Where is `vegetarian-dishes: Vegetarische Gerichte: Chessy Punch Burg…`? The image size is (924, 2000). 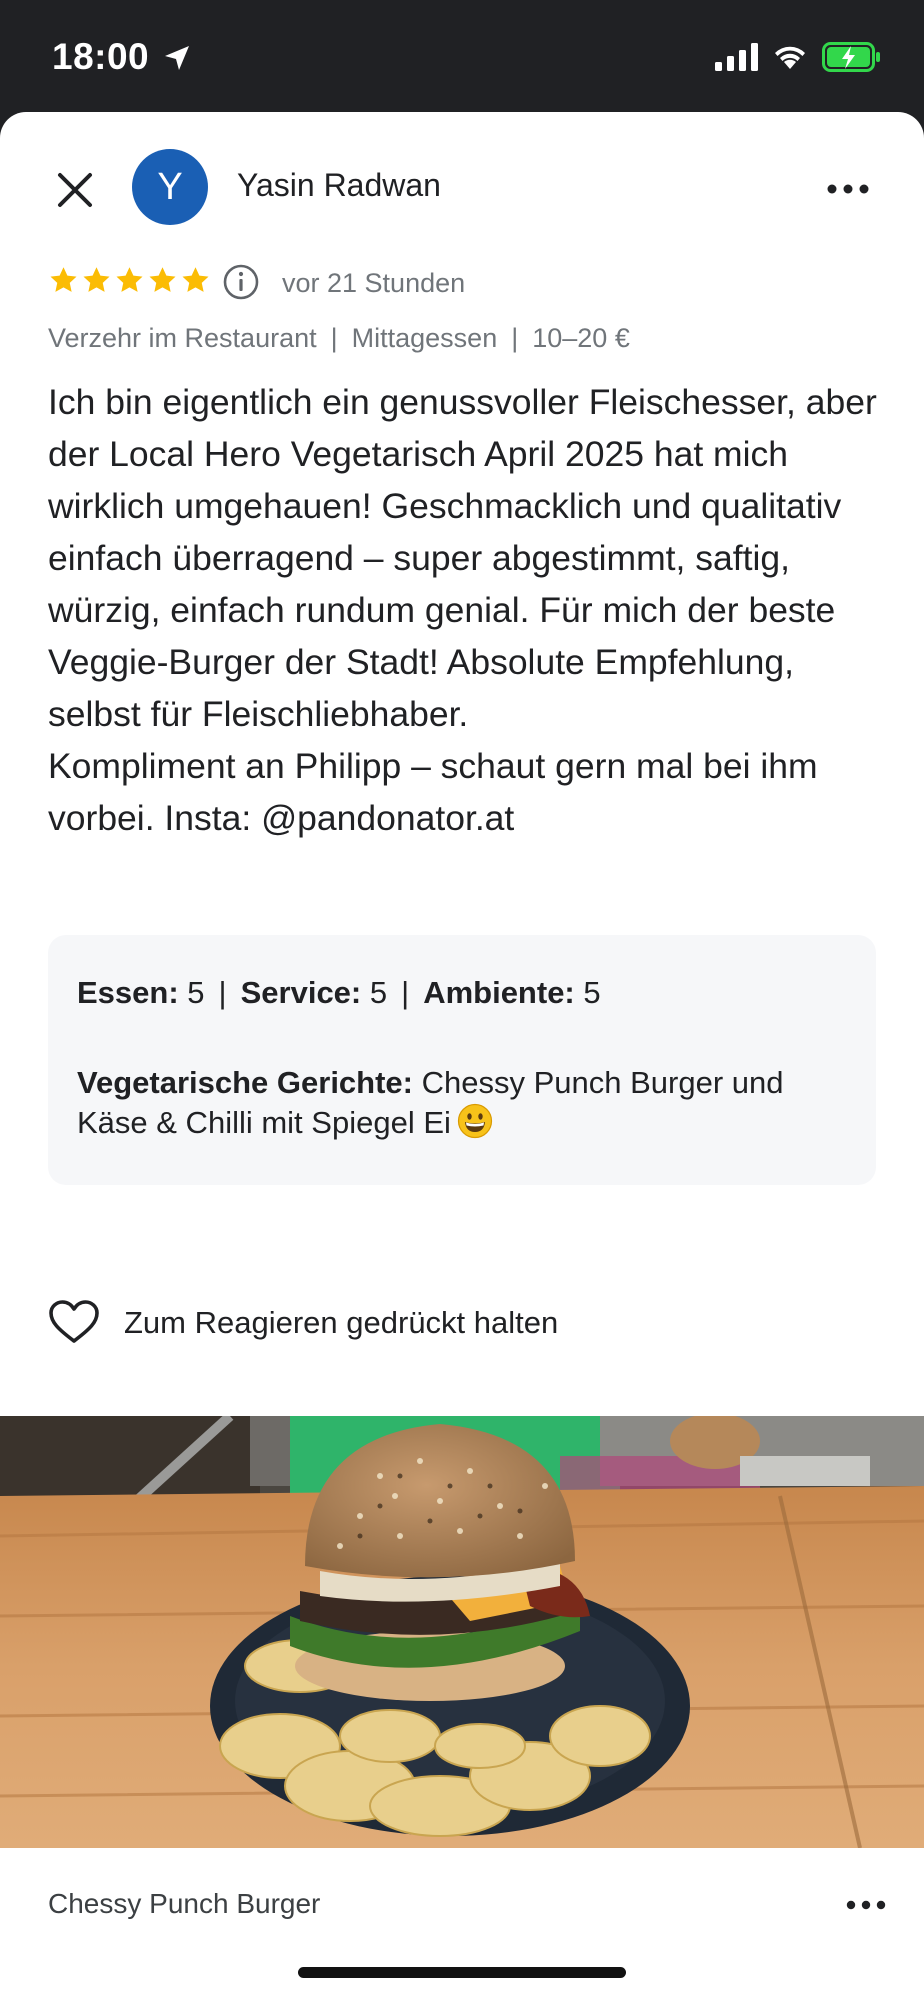
vegetarian-dishes: Vegetarische Gerichte: Chessy Punch Burg… is located at coordinates (467, 1103).